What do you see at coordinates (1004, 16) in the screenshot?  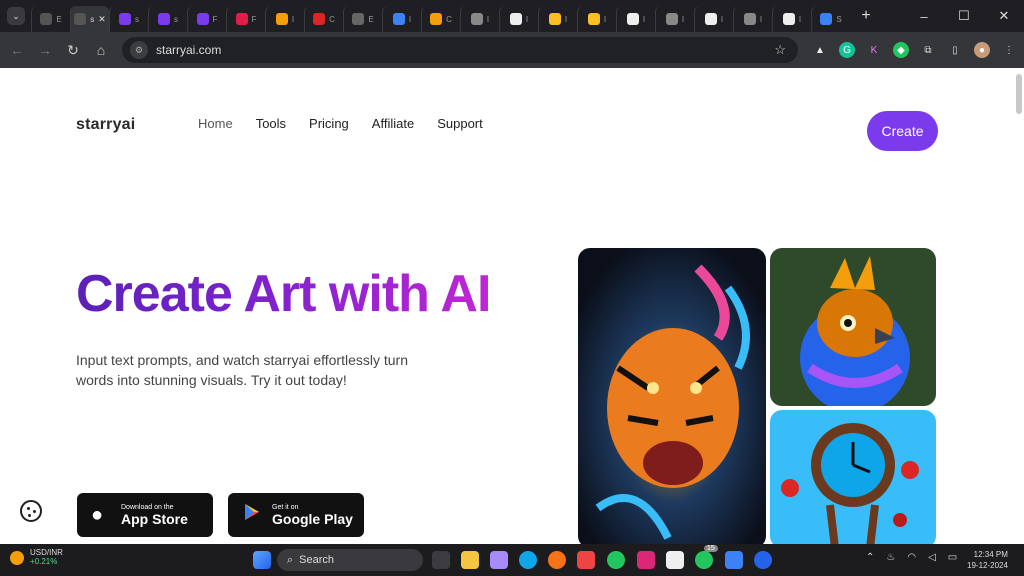 I see `close-window-button: ✕` at bounding box center [1004, 16].